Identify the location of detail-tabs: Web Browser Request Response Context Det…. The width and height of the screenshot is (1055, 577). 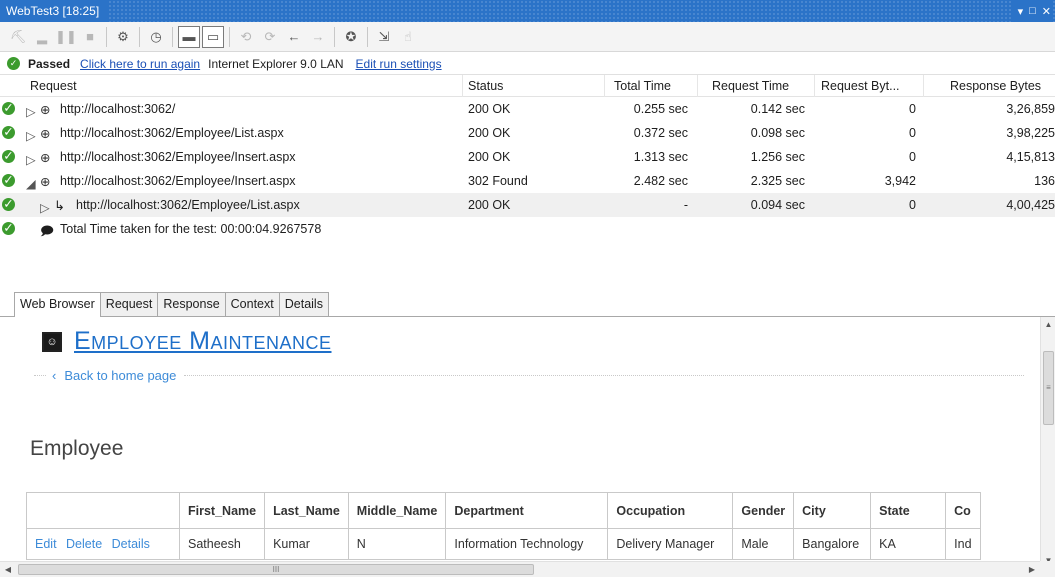
(171, 305).